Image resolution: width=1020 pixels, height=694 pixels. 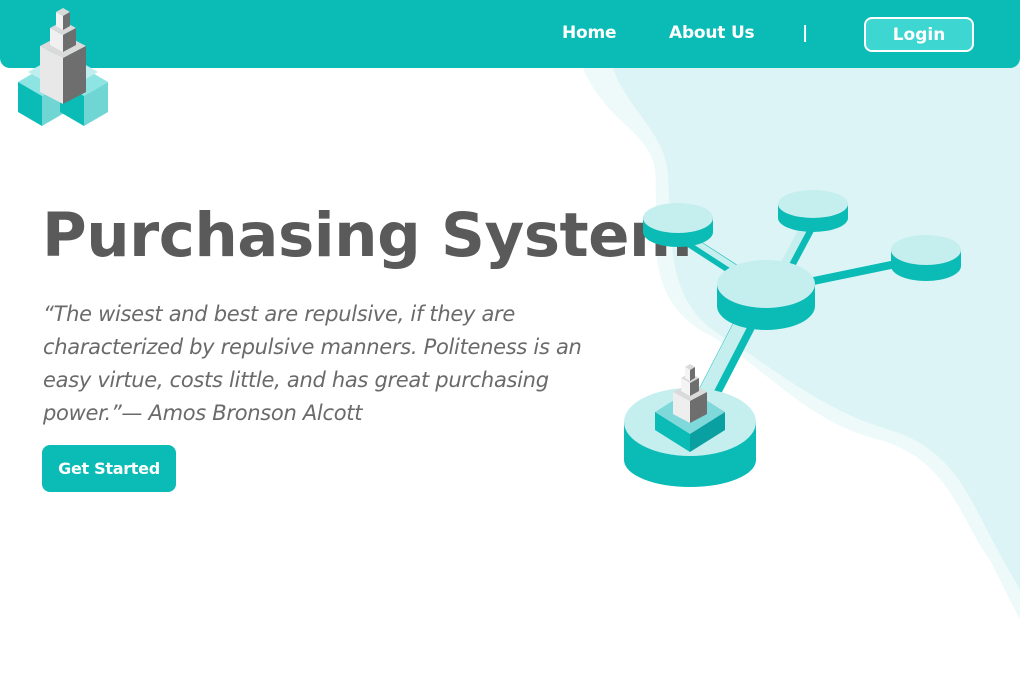 What do you see at coordinates (367, 235) in the screenshot?
I see `page-title: Purchasing System` at bounding box center [367, 235].